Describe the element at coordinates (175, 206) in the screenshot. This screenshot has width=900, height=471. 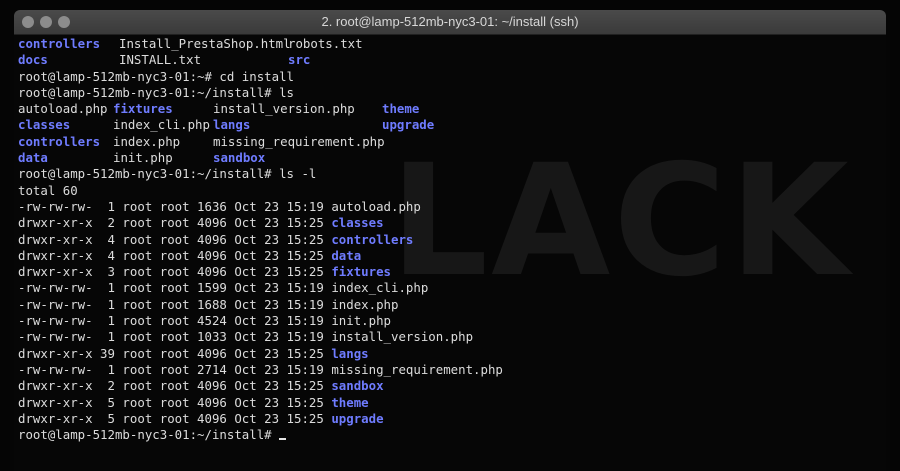
I see `listing-details: -rw-rw-rw- 1 root root 1636 Oct 23 15:19` at that location.